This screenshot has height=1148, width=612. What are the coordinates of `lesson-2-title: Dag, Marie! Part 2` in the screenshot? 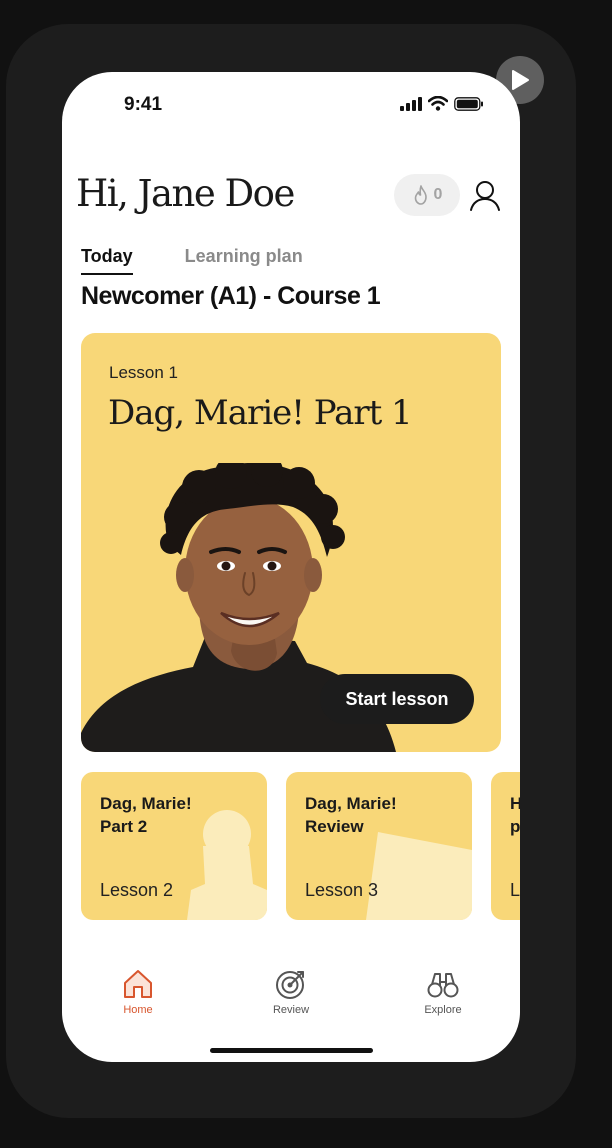 It's located at (175, 815).